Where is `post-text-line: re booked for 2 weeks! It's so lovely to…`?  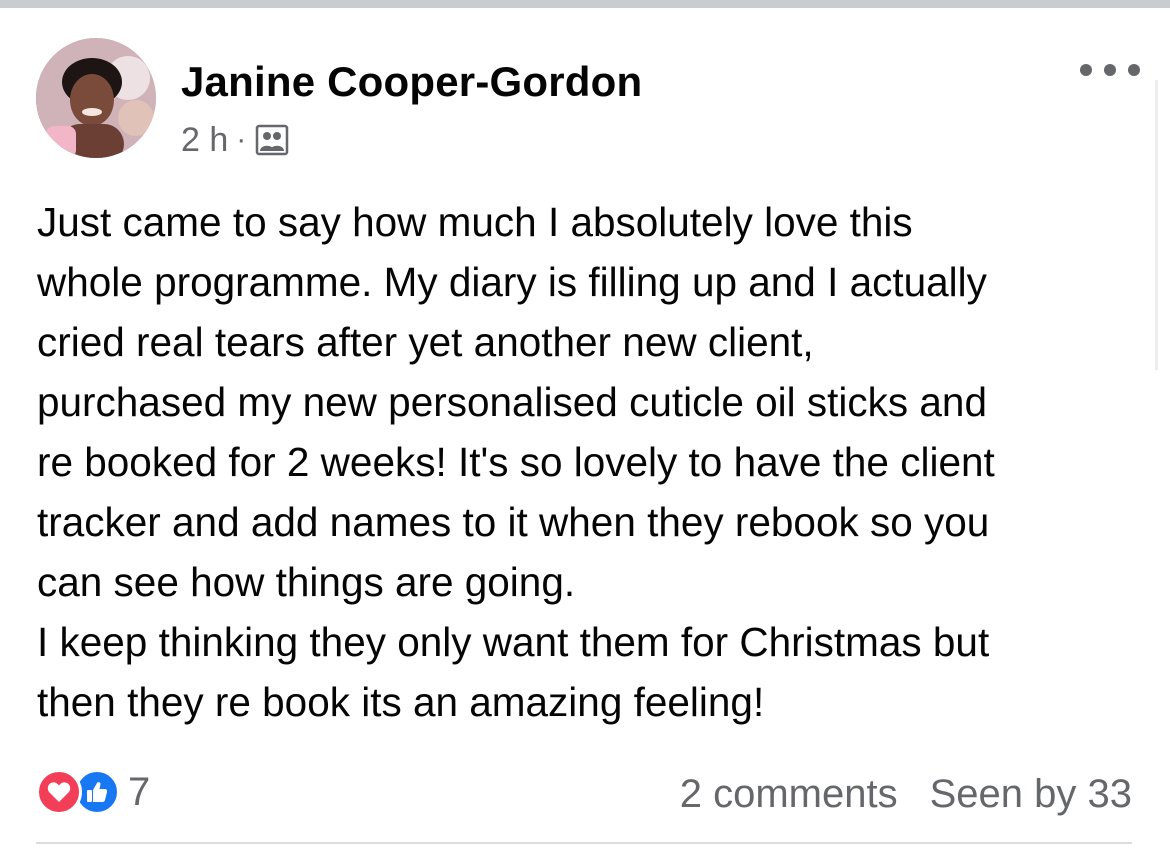 post-text-line: re booked for 2 weeks! It's so lovely to… is located at coordinates (516, 462).